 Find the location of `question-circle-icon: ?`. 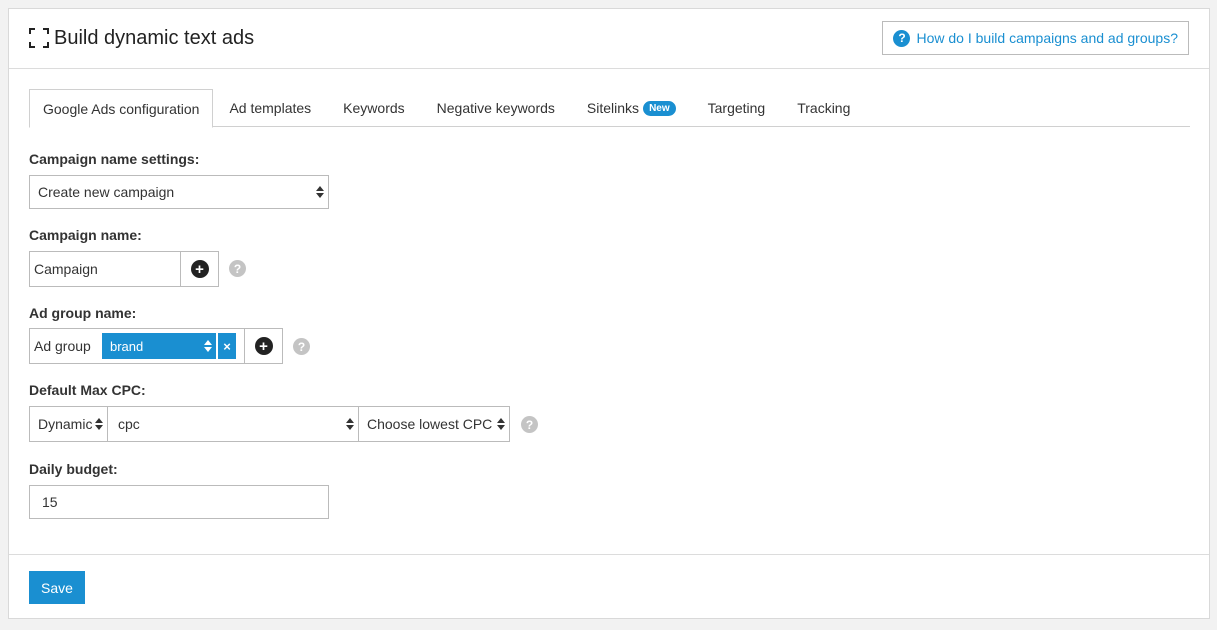

question-circle-icon: ? is located at coordinates (902, 38).